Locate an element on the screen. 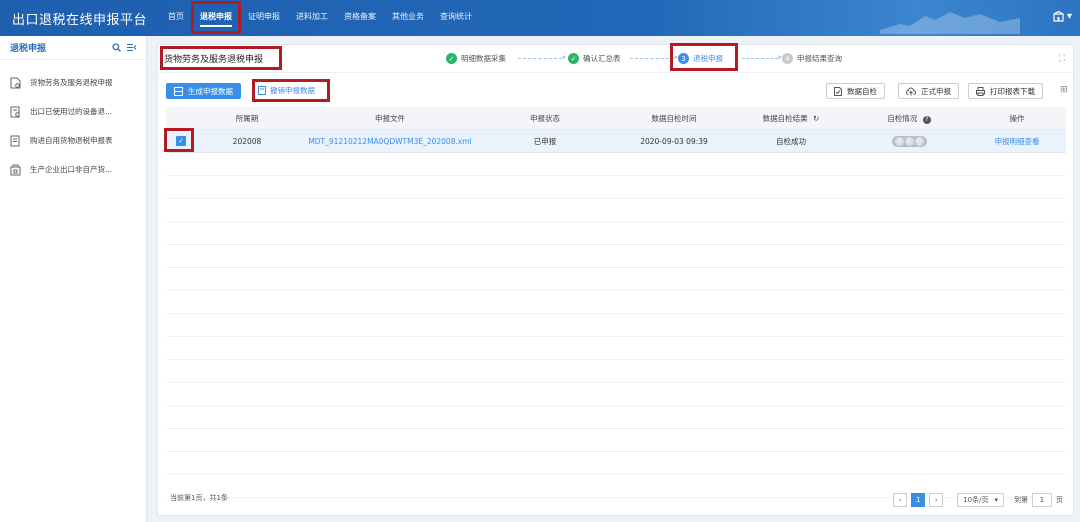 The height and width of the screenshot is (522, 1080). search-icon is located at coordinates (116, 47).